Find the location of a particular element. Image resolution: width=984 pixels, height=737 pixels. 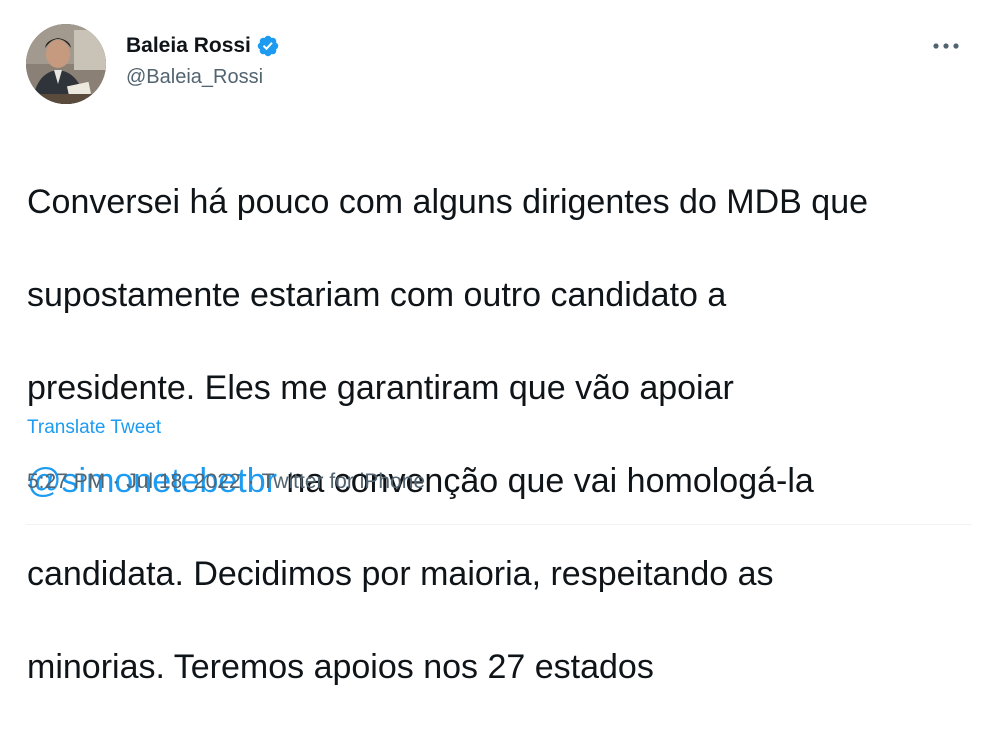

more-horizontal-icon is located at coordinates (946, 46).